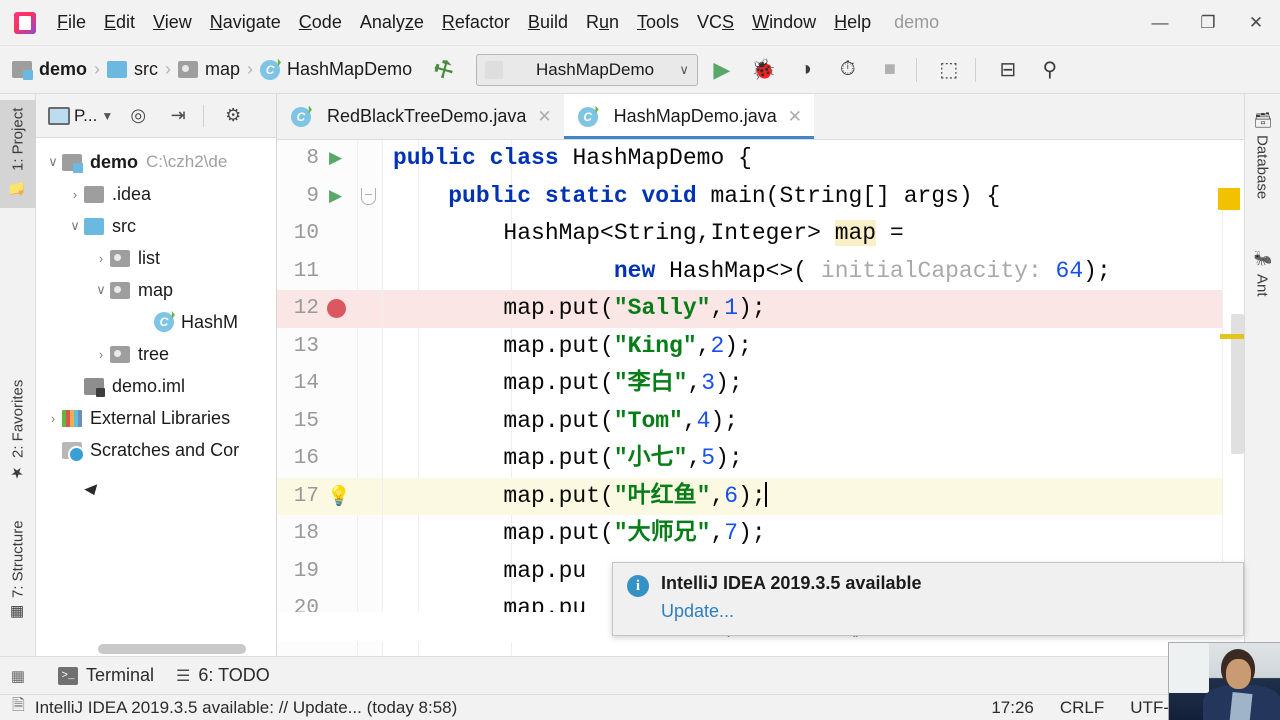 The height and width of the screenshot is (720, 1280). Describe the element at coordinates (306, 234) in the screenshot. I see `line-number: 10` at that location.